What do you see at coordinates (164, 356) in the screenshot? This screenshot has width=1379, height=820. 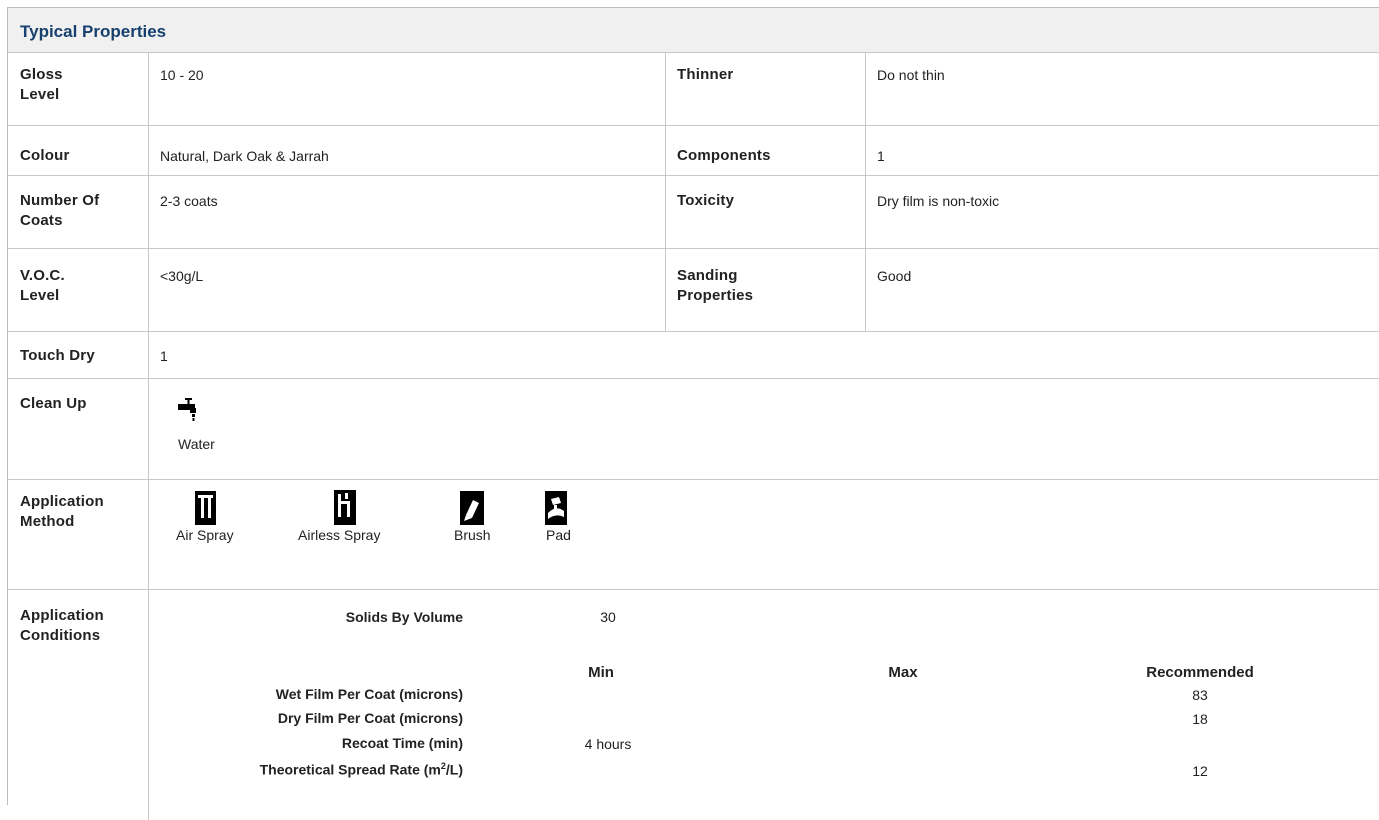 I see `touch-dry-value: 1` at bounding box center [164, 356].